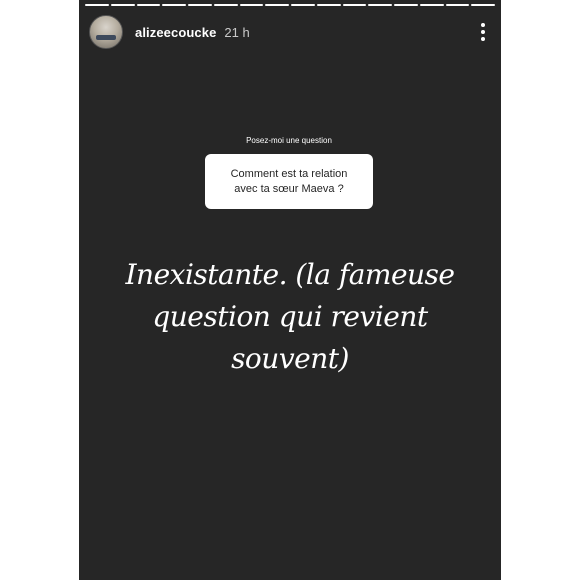 The width and height of the screenshot is (580, 580). I want to click on answer-line-2: question qui revient, so click(290, 316).